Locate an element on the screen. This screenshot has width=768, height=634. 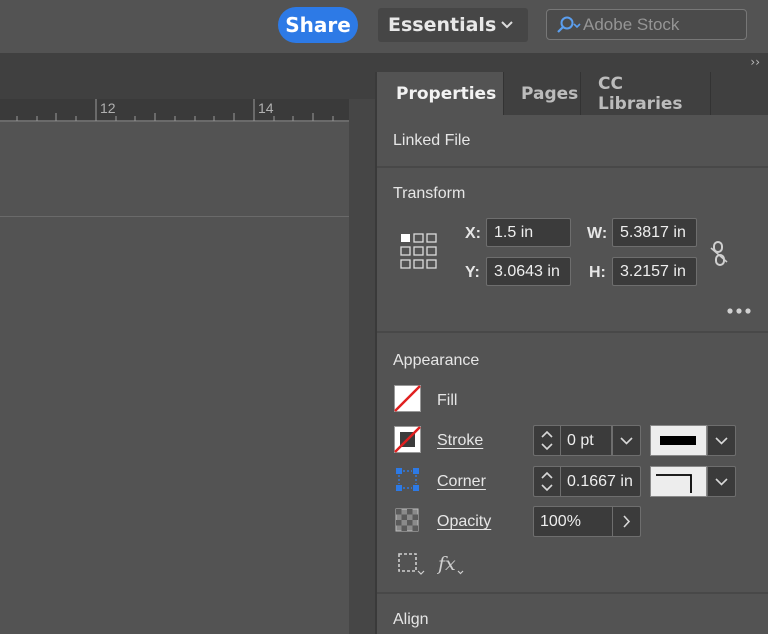
panel-tabs: Properties Pages CC Libraries is located at coordinates (572, 93).